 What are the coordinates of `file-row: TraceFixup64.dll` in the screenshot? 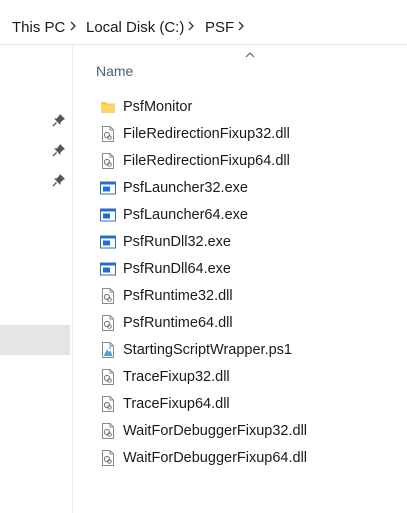 It's located at (246, 404).